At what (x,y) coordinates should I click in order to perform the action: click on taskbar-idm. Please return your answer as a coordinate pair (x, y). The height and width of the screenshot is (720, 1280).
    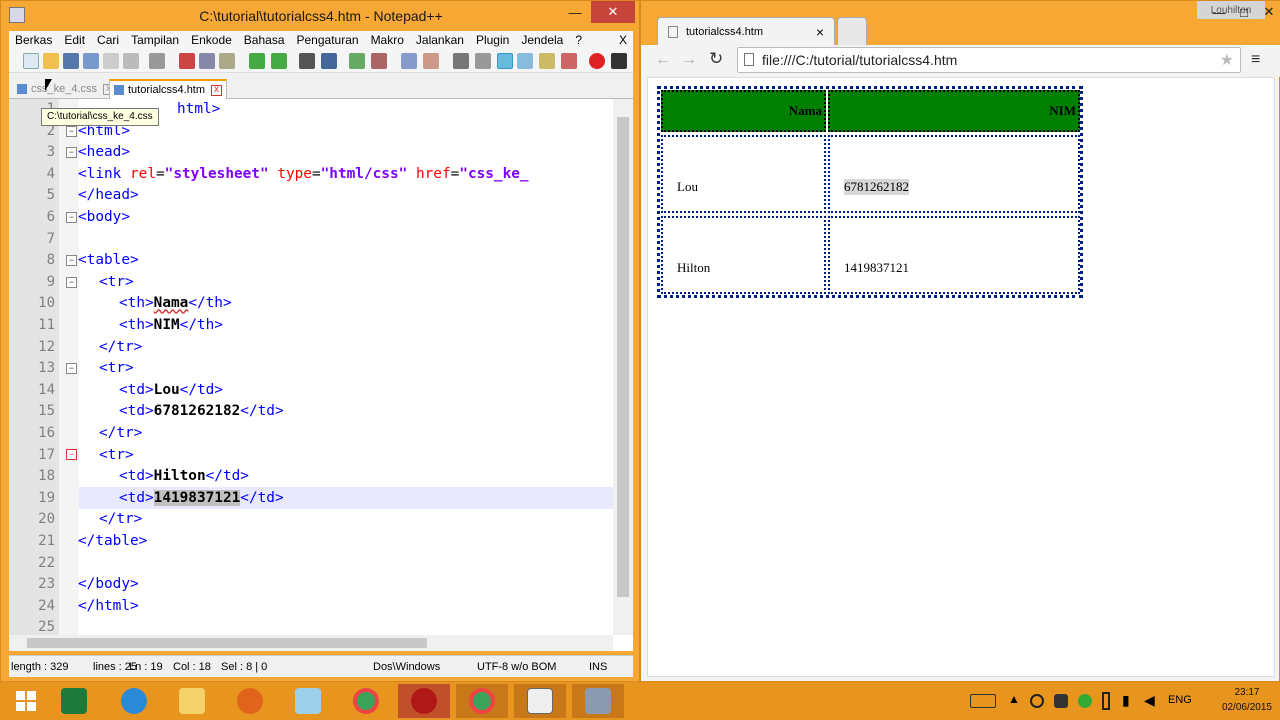
    Looking at the image, I should click on (424, 701).